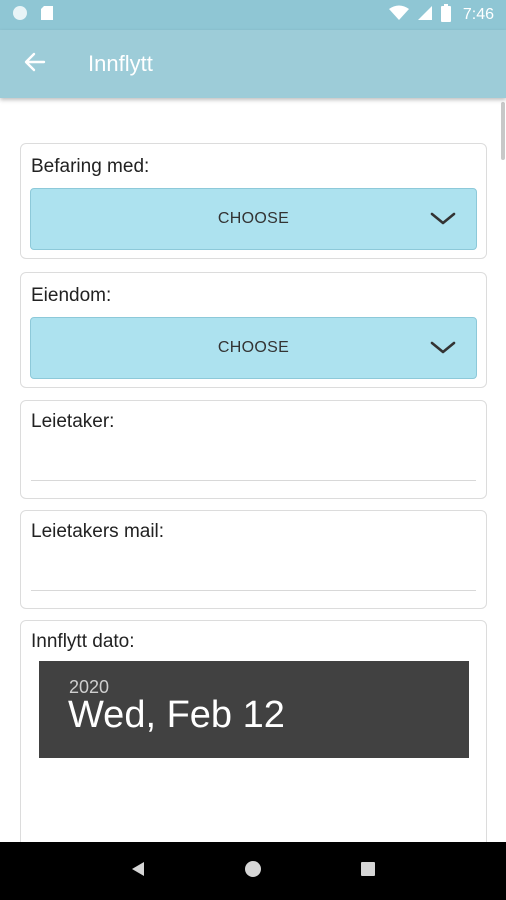  I want to click on leietaker-label: Leietaker:, so click(73, 421).